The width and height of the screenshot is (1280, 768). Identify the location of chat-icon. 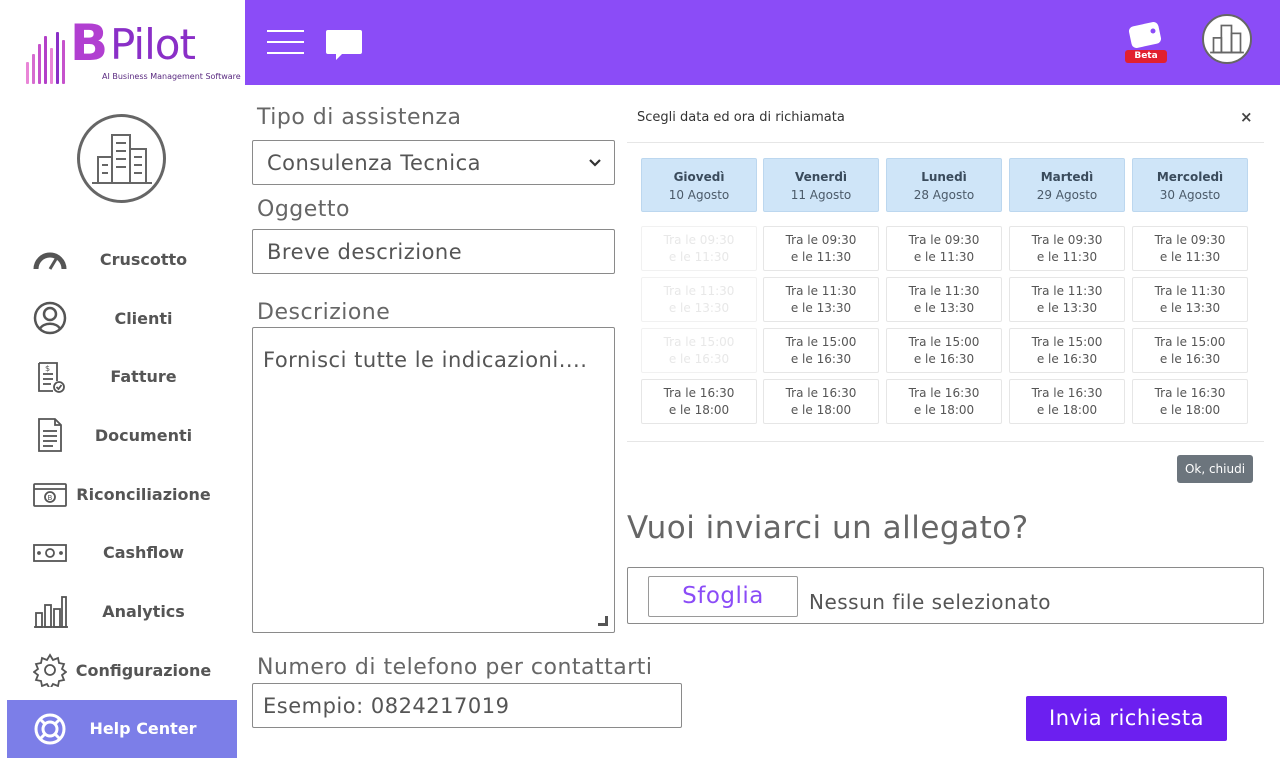
(344, 45).